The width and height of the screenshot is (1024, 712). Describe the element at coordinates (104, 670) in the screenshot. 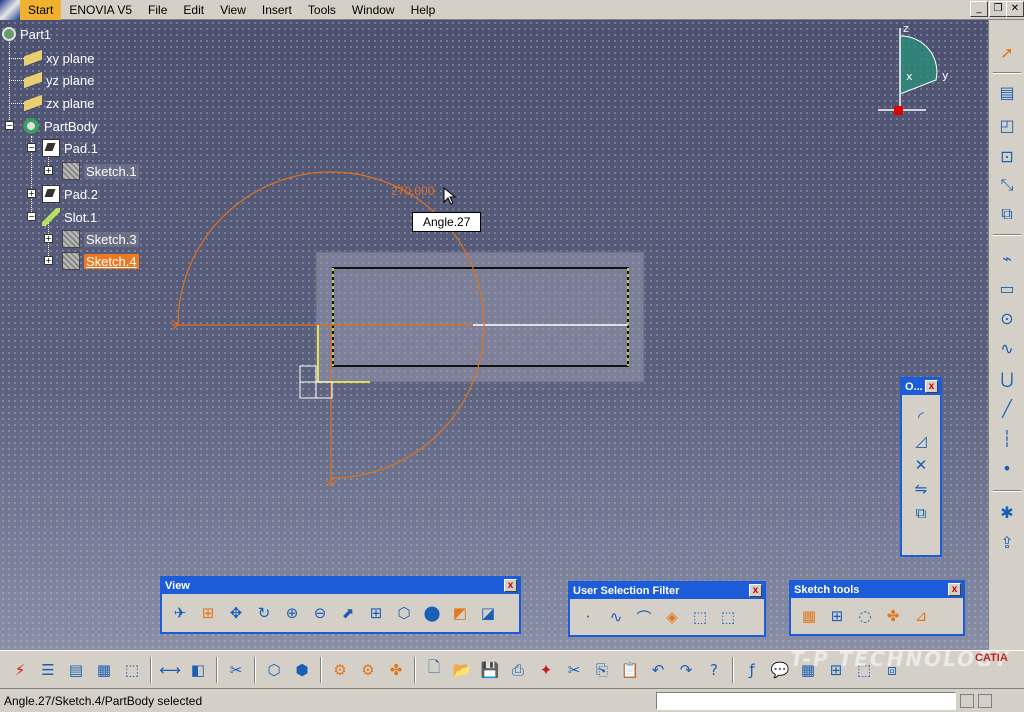

I see `table-icon: ▦` at that location.